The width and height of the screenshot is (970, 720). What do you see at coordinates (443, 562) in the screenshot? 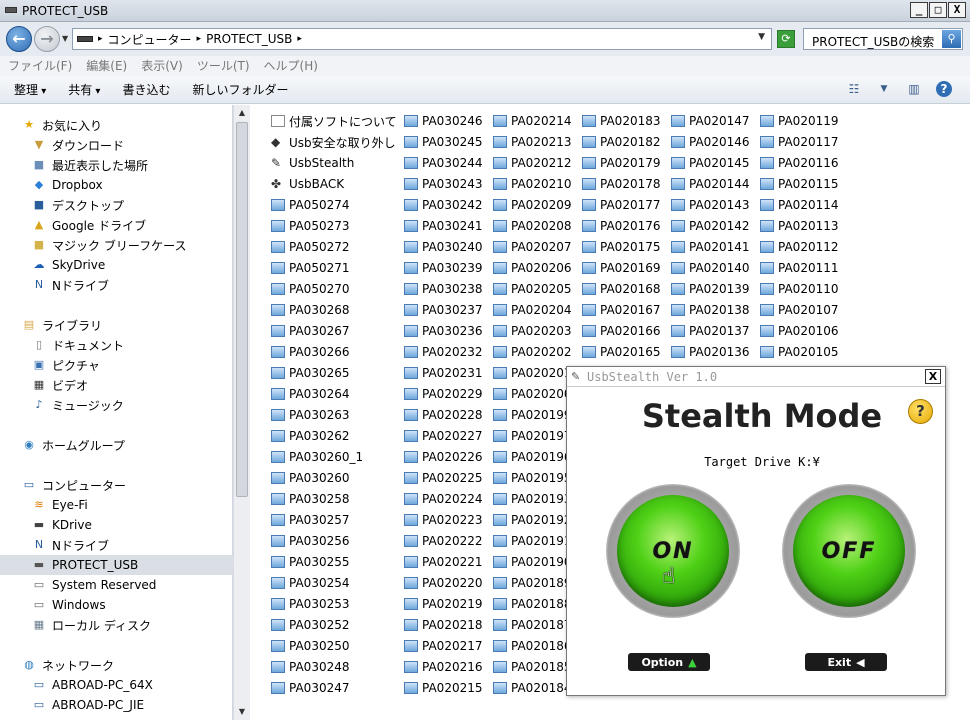
I see `file-item: PA020221` at bounding box center [443, 562].